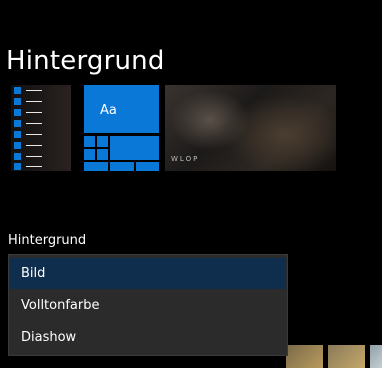 This screenshot has width=382, height=368. What do you see at coordinates (250, 128) in the screenshot?
I see `preview-wallpaper: WLOP` at bounding box center [250, 128].